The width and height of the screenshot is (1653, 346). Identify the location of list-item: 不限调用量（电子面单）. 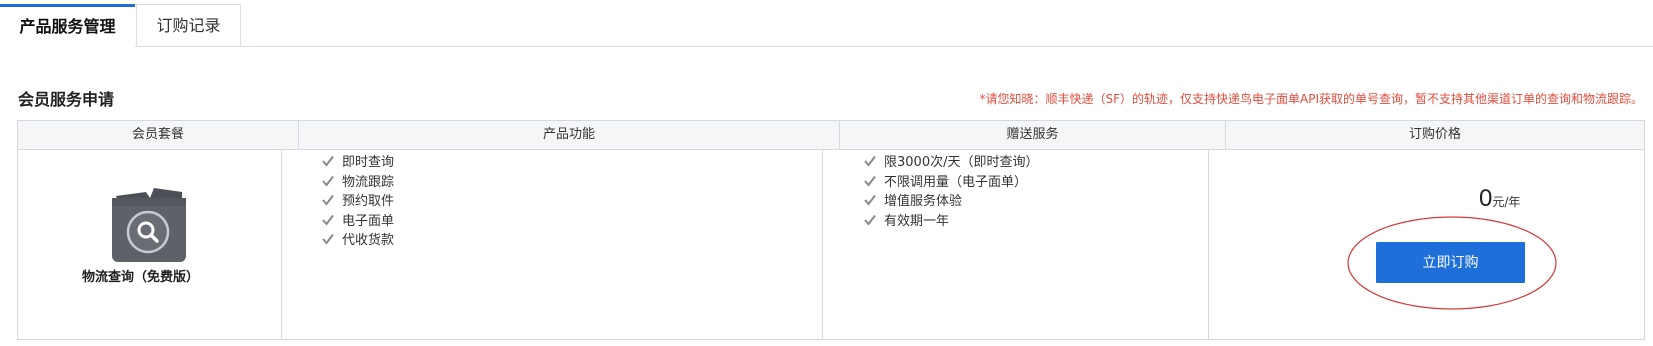
(951, 183).